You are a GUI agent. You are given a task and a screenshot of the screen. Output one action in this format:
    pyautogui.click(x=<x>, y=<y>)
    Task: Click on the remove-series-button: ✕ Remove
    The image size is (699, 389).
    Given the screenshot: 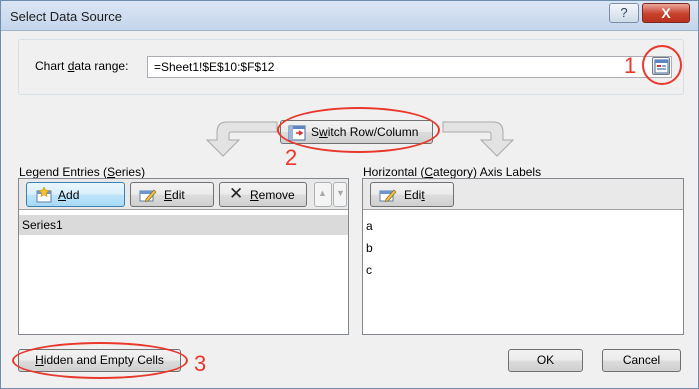 What is the action you would take?
    pyautogui.click(x=263, y=194)
    